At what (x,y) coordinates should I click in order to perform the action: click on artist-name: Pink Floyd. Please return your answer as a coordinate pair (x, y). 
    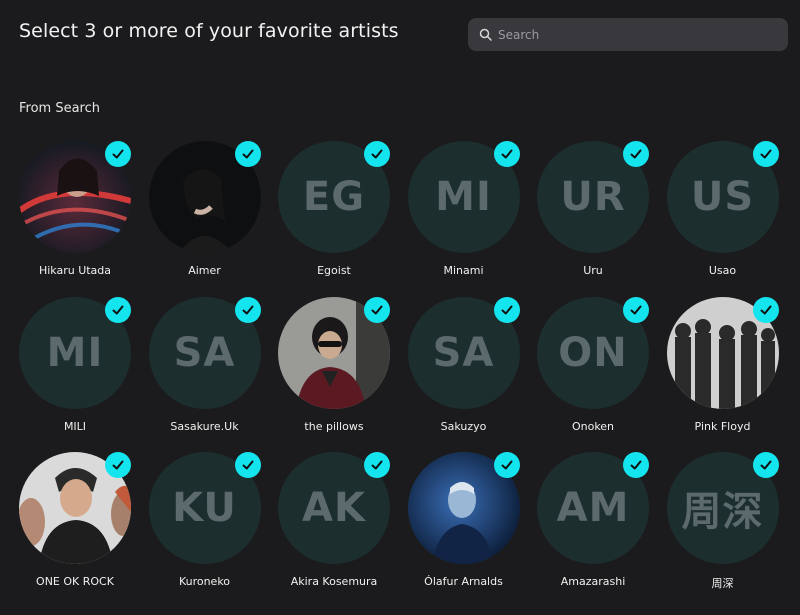
    Looking at the image, I should click on (722, 426).